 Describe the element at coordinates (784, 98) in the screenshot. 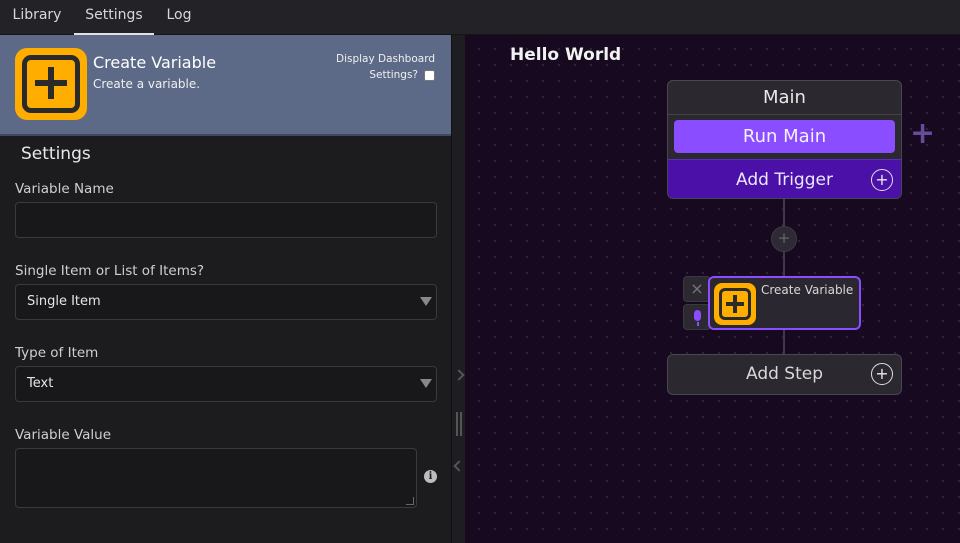

I see `main-card-title: Main` at that location.